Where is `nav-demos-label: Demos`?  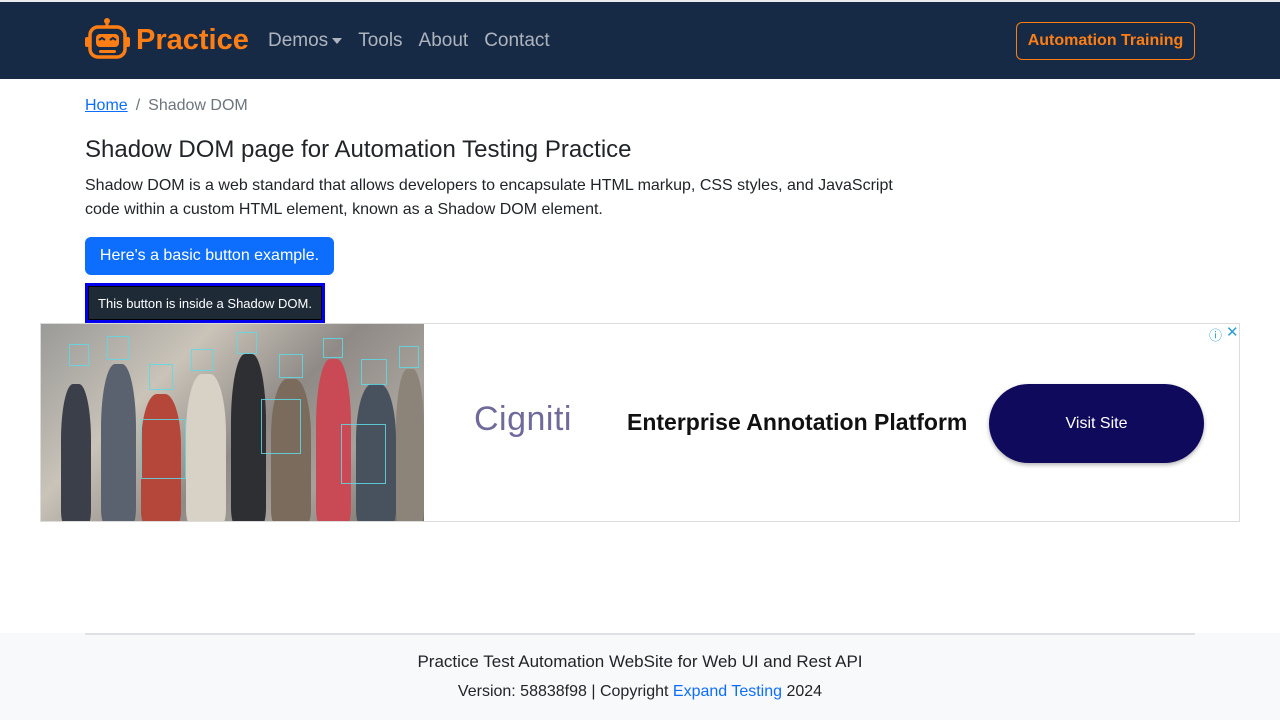 nav-demos-label: Demos is located at coordinates (298, 40).